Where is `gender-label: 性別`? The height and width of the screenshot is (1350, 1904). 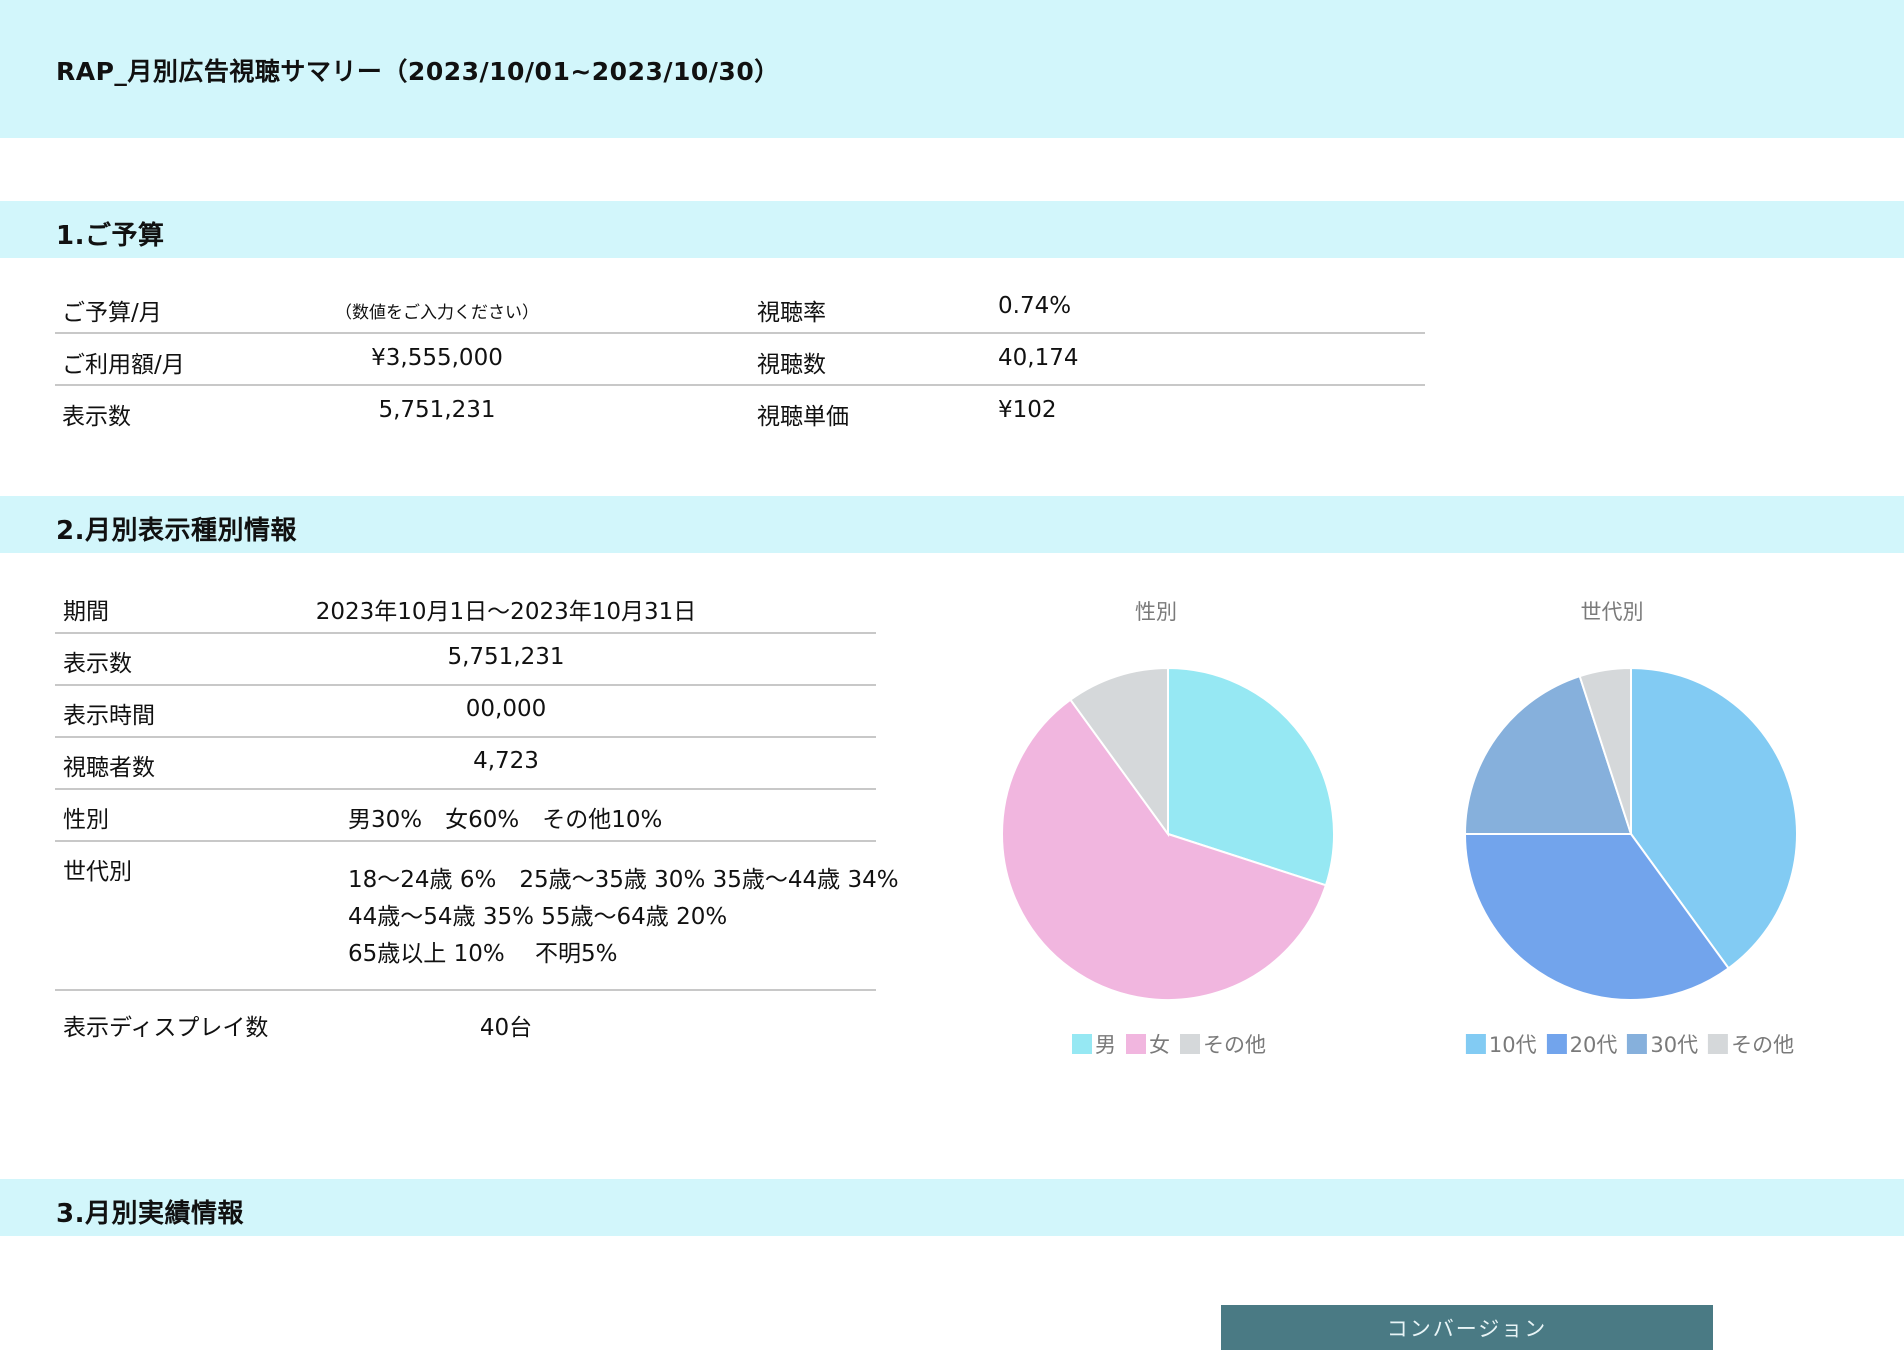 gender-label: 性別 is located at coordinates (86, 820).